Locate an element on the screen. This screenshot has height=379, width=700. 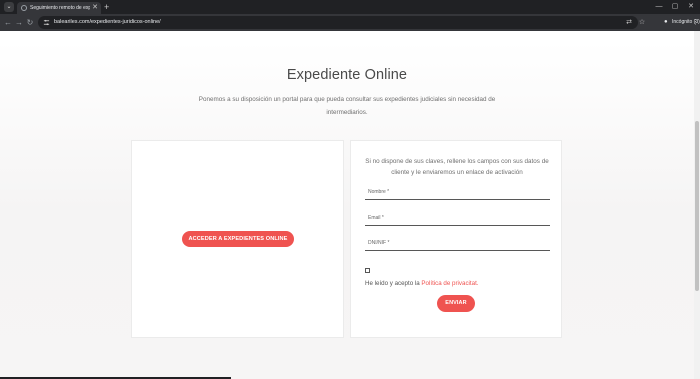
page-scrollbar is located at coordinates (697, 205).